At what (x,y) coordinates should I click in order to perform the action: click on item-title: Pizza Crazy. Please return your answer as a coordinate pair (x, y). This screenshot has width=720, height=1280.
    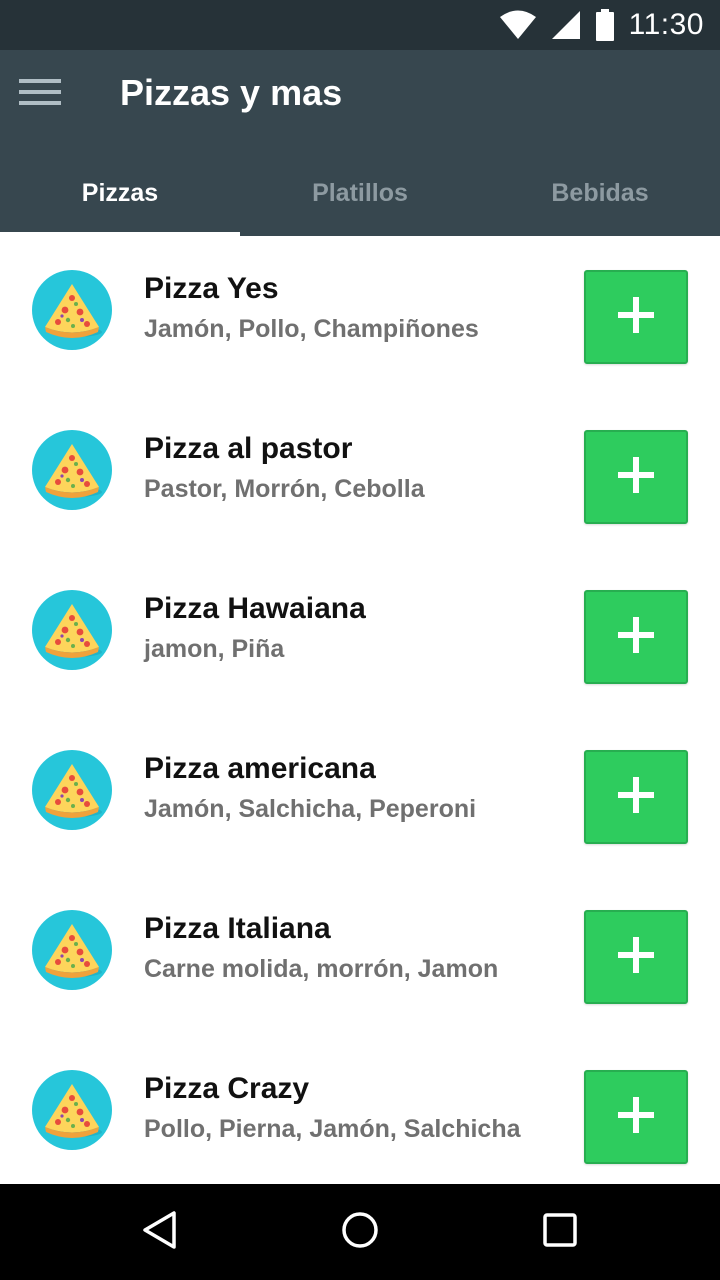
    Looking at the image, I should click on (227, 1088).